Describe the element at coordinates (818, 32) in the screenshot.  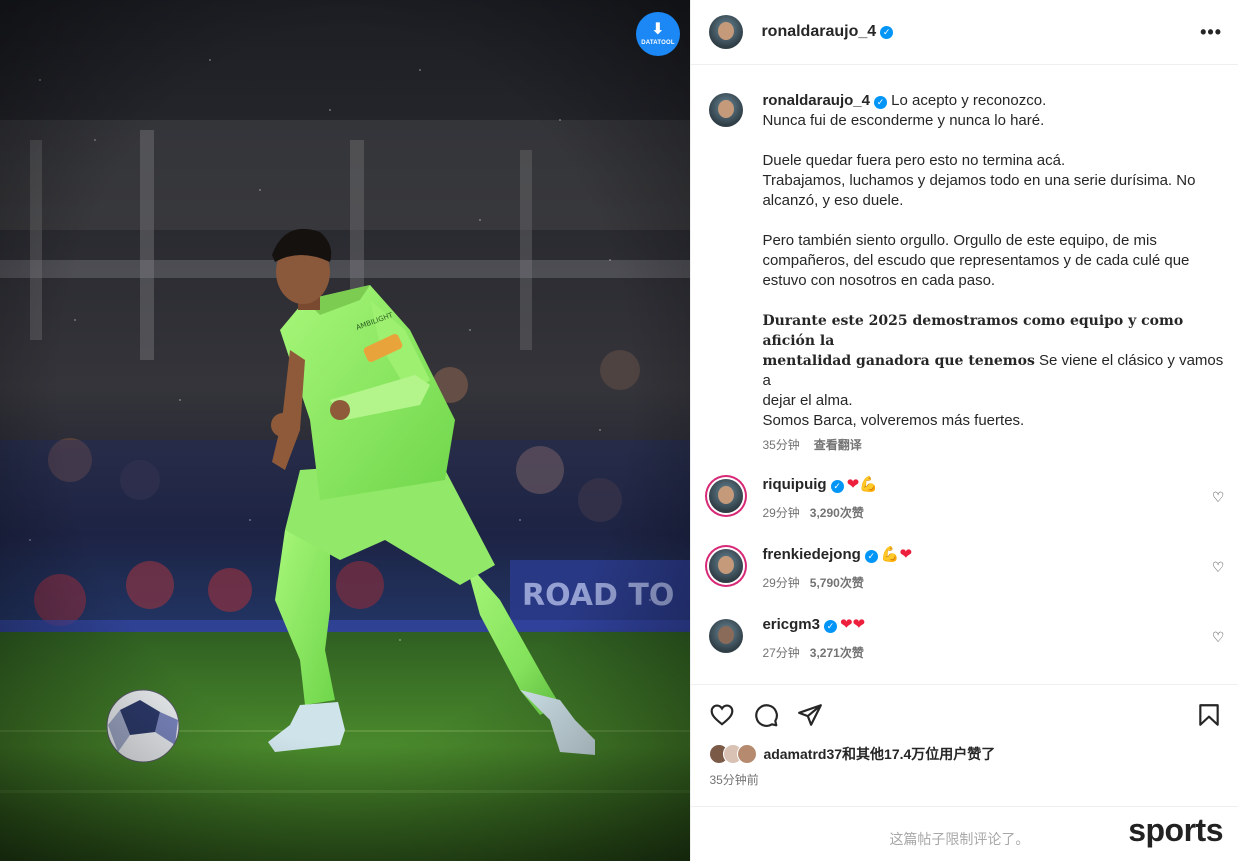
I see `author-username: ronaldaraujo_4` at that location.